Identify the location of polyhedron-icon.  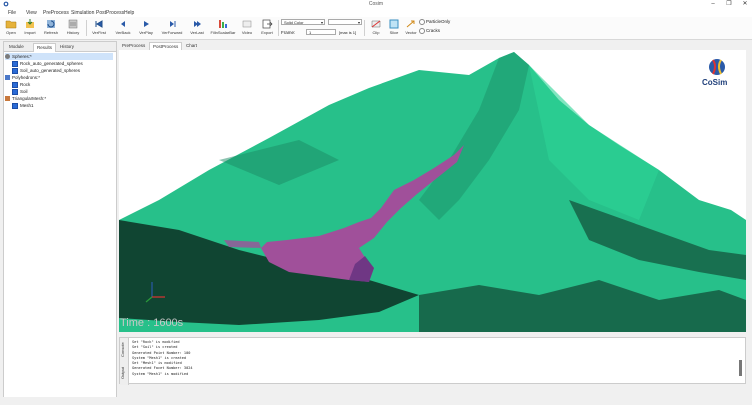
(7, 78).